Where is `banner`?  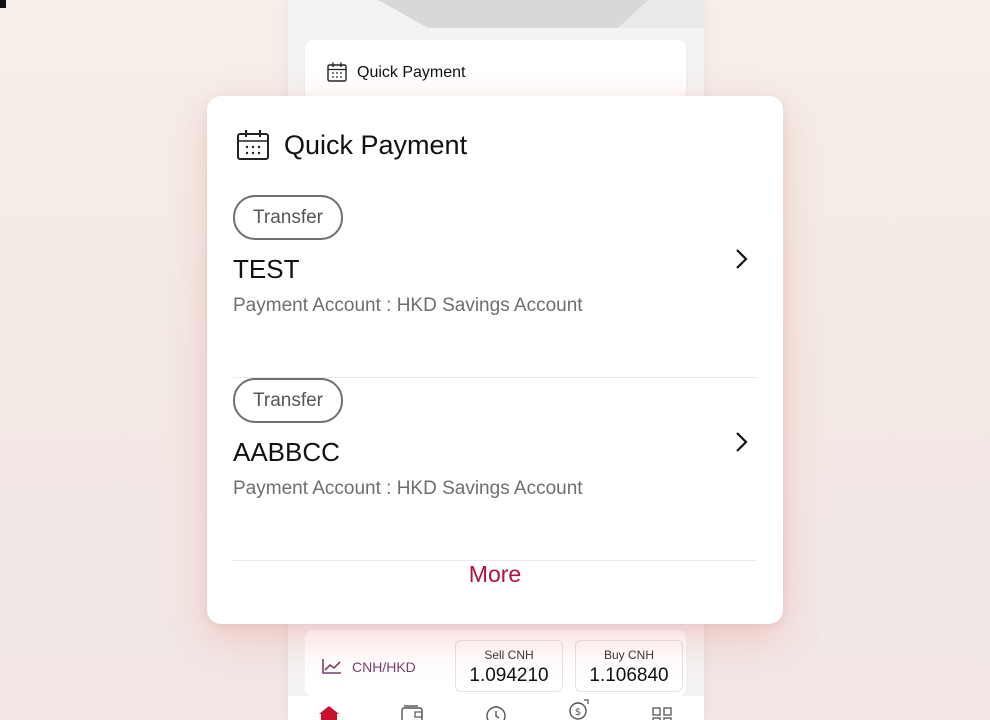 banner is located at coordinates (496, 14).